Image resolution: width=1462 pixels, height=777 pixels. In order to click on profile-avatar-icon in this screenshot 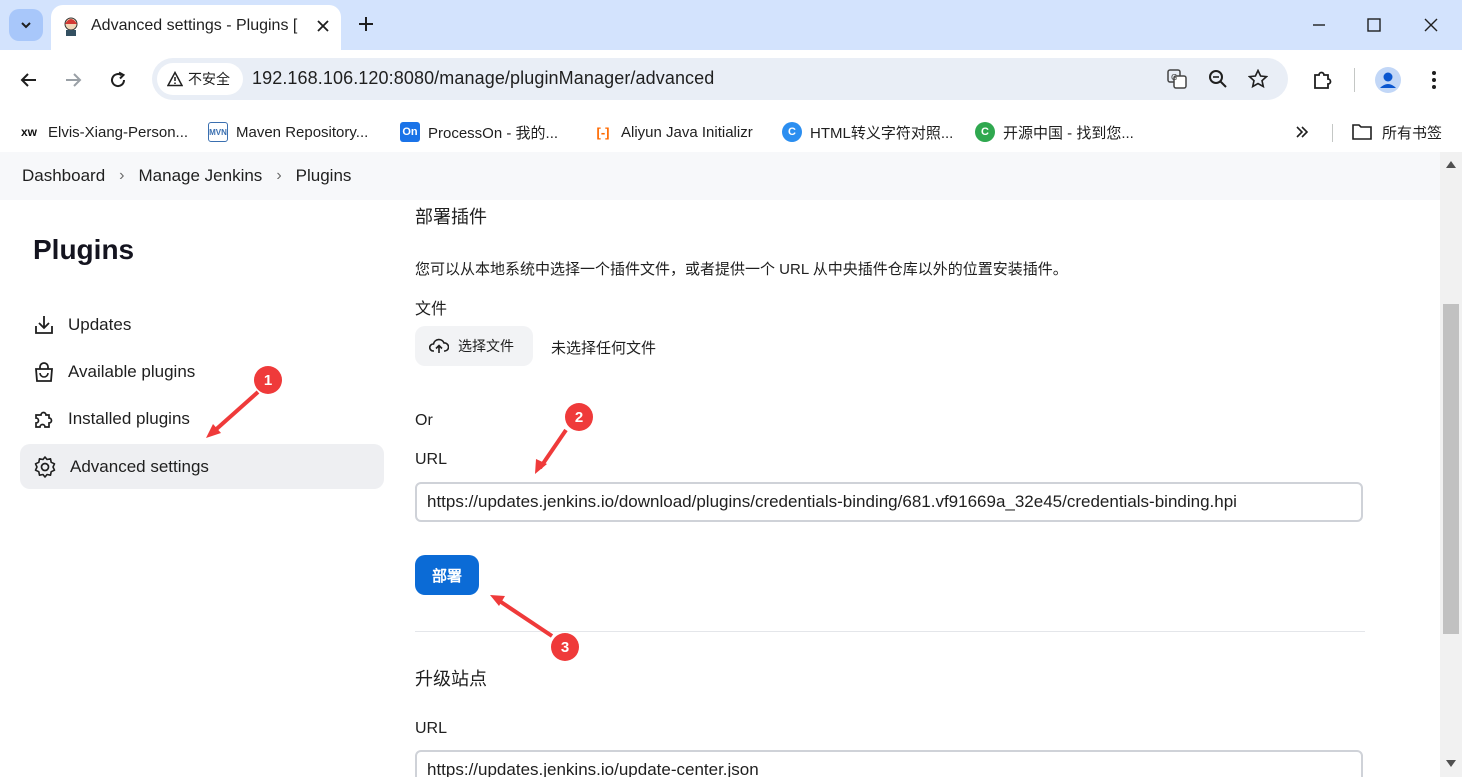, I will do `click(1388, 80)`.